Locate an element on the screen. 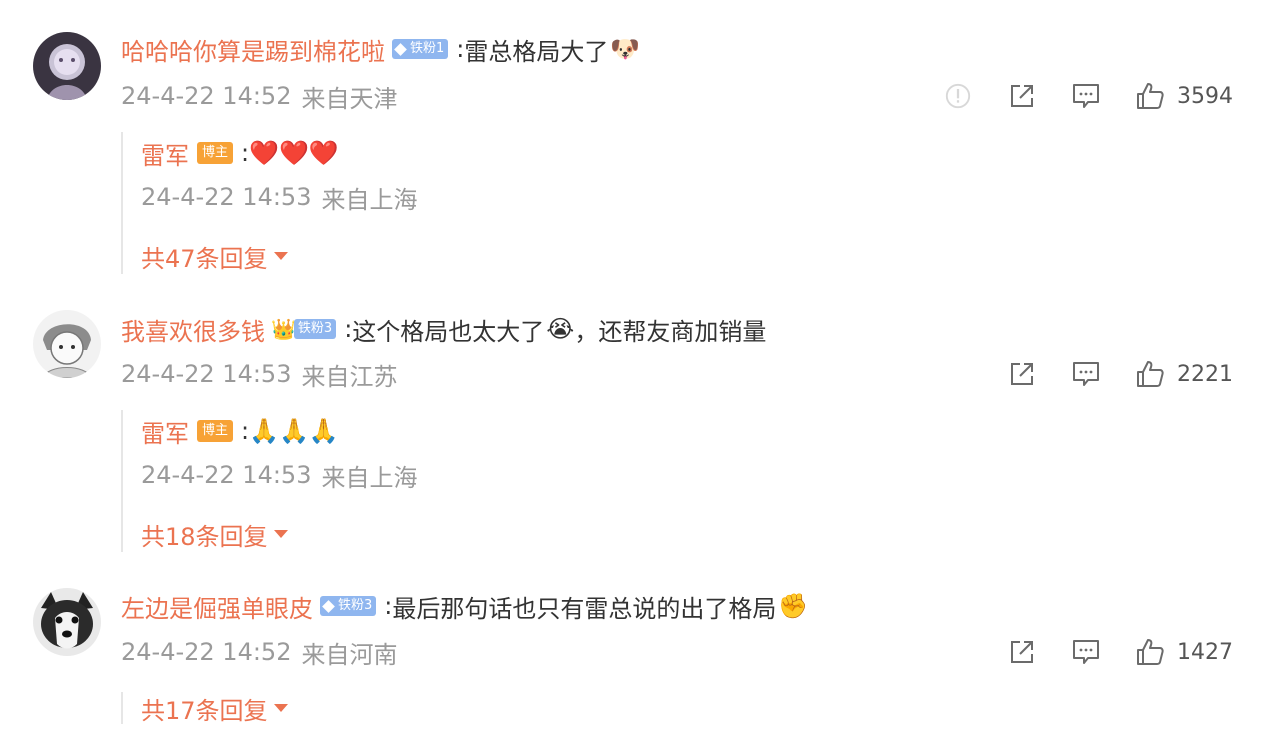  more-replies-link: 共47条回复 is located at coordinates (214, 256).